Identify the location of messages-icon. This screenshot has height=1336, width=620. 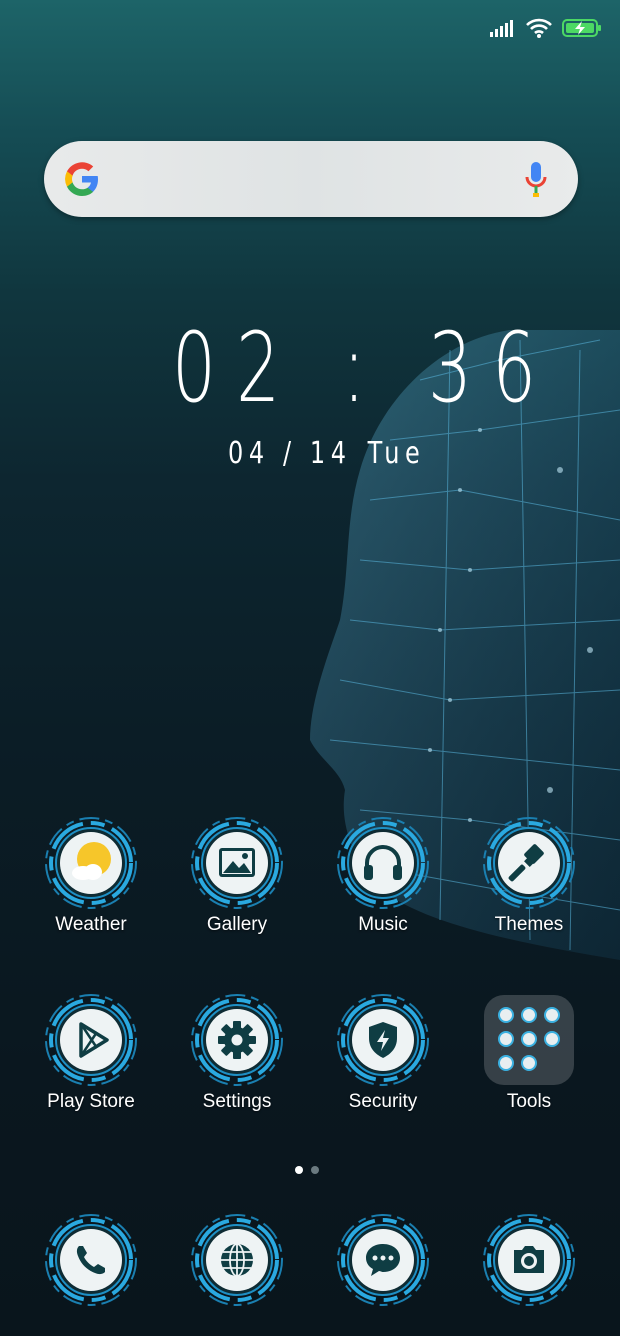
(383, 1260).